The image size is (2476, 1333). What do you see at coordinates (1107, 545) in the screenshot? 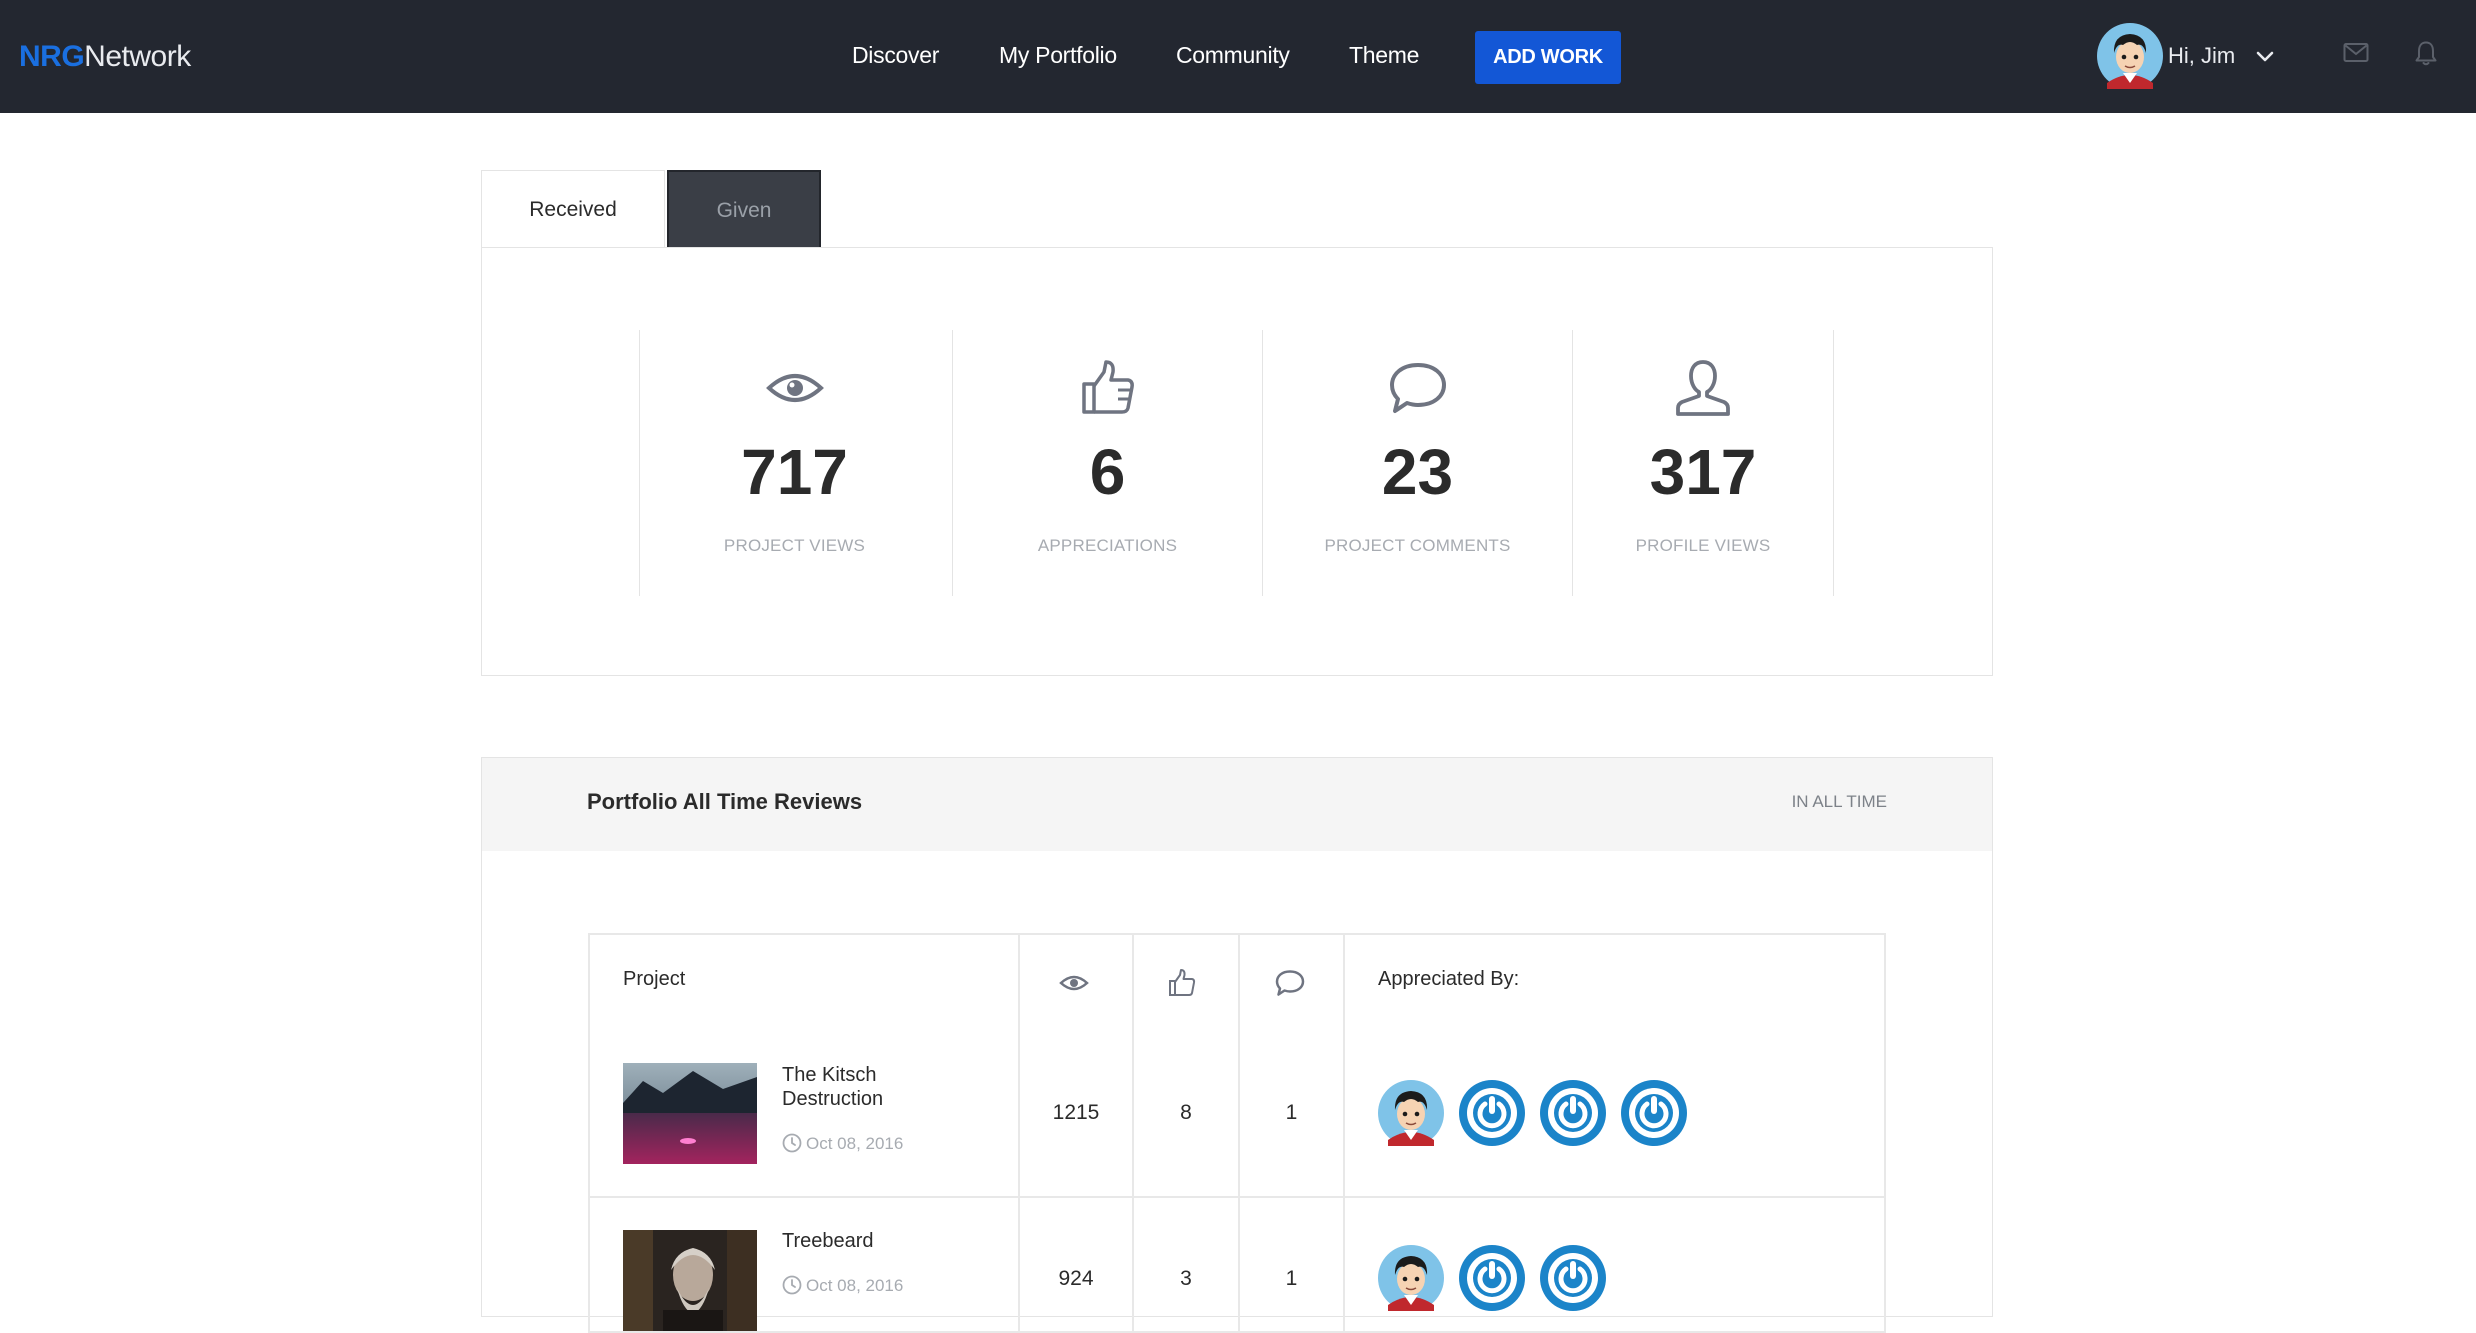
I see `stat-label: APPRECIATIONS` at bounding box center [1107, 545].